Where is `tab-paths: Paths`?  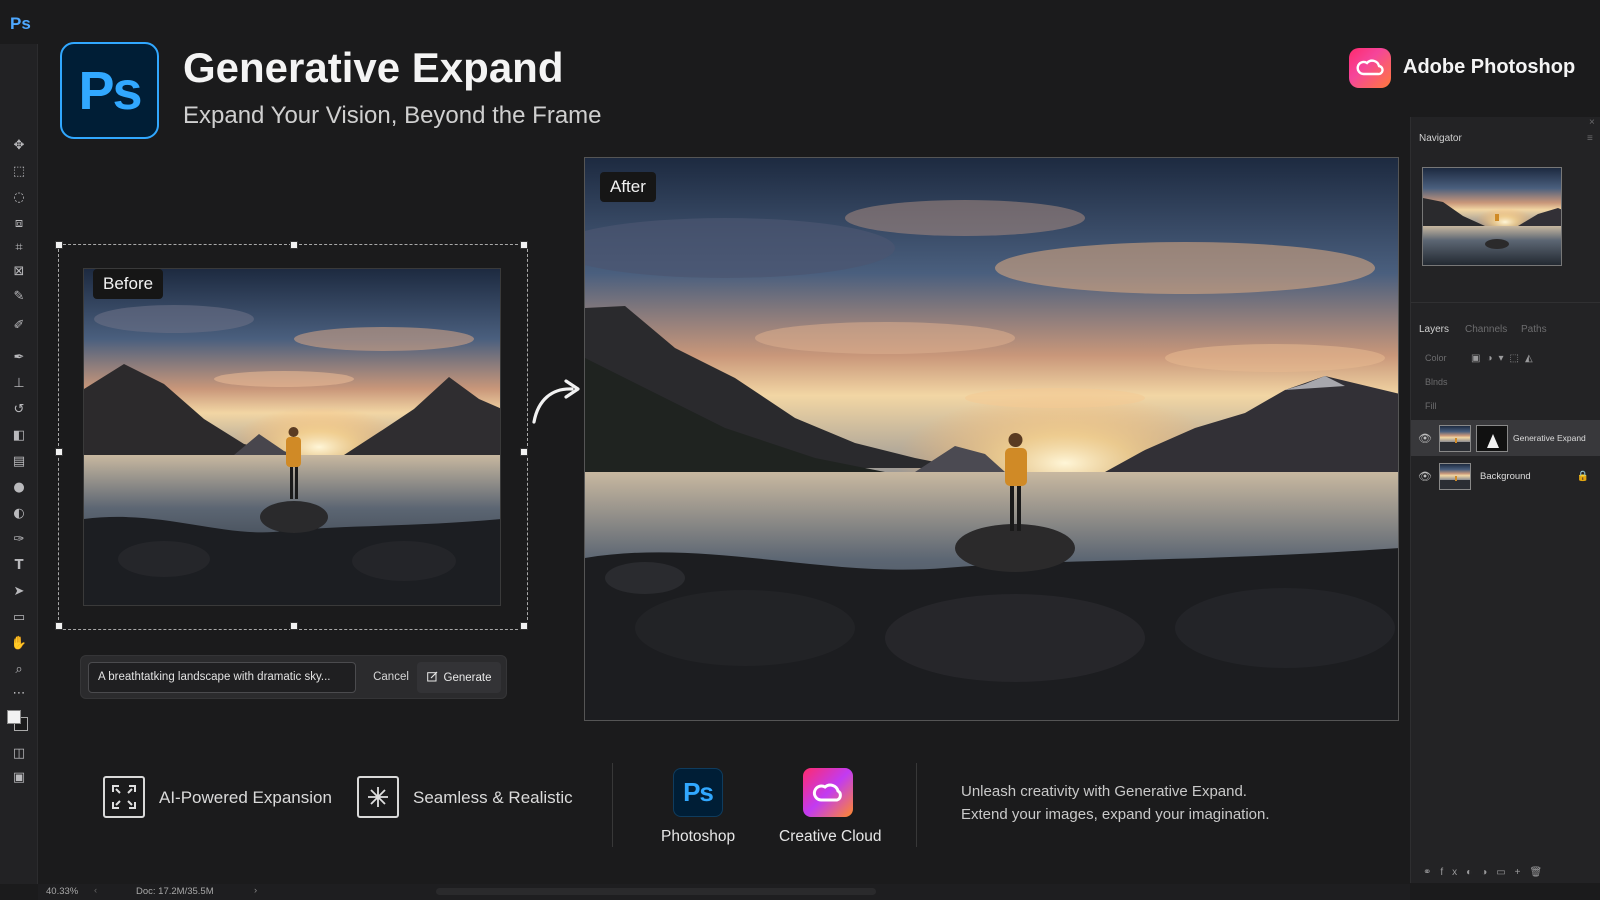
tab-paths: Paths is located at coordinates (1534, 329).